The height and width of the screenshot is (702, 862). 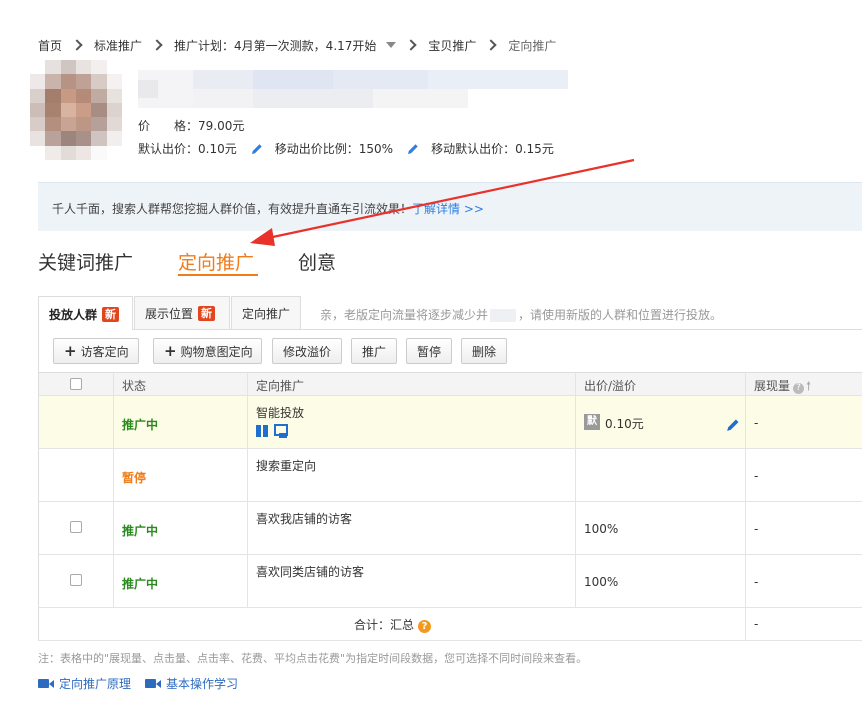 I want to click on breadcrumb-standard: 标准推广, so click(x=118, y=45).